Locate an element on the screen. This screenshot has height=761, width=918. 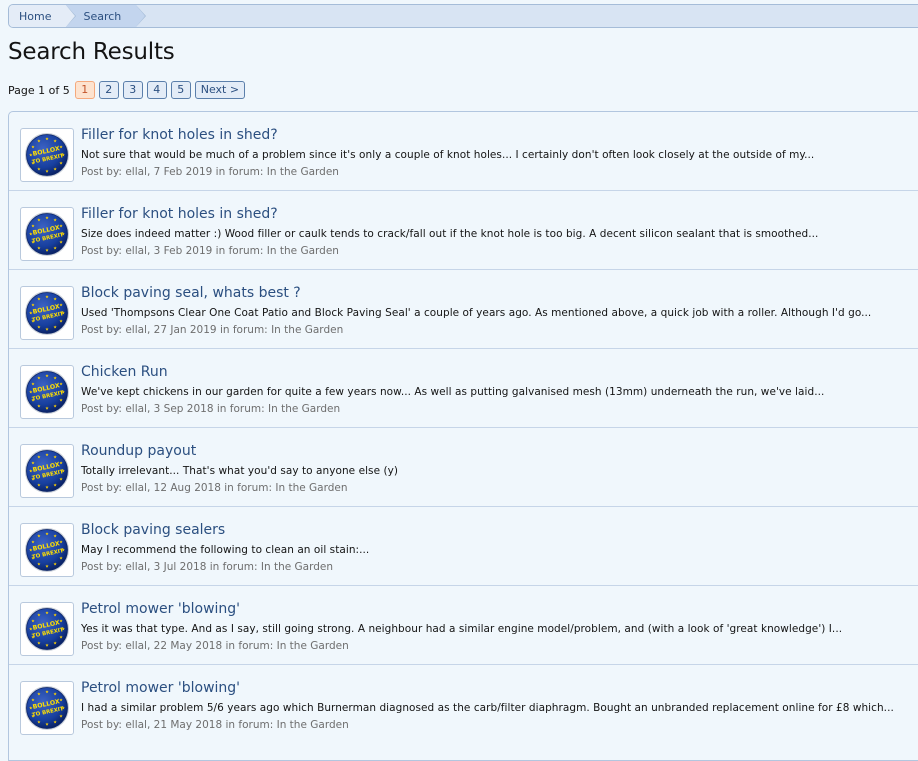
page-2-link: 2 is located at coordinates (108, 90).